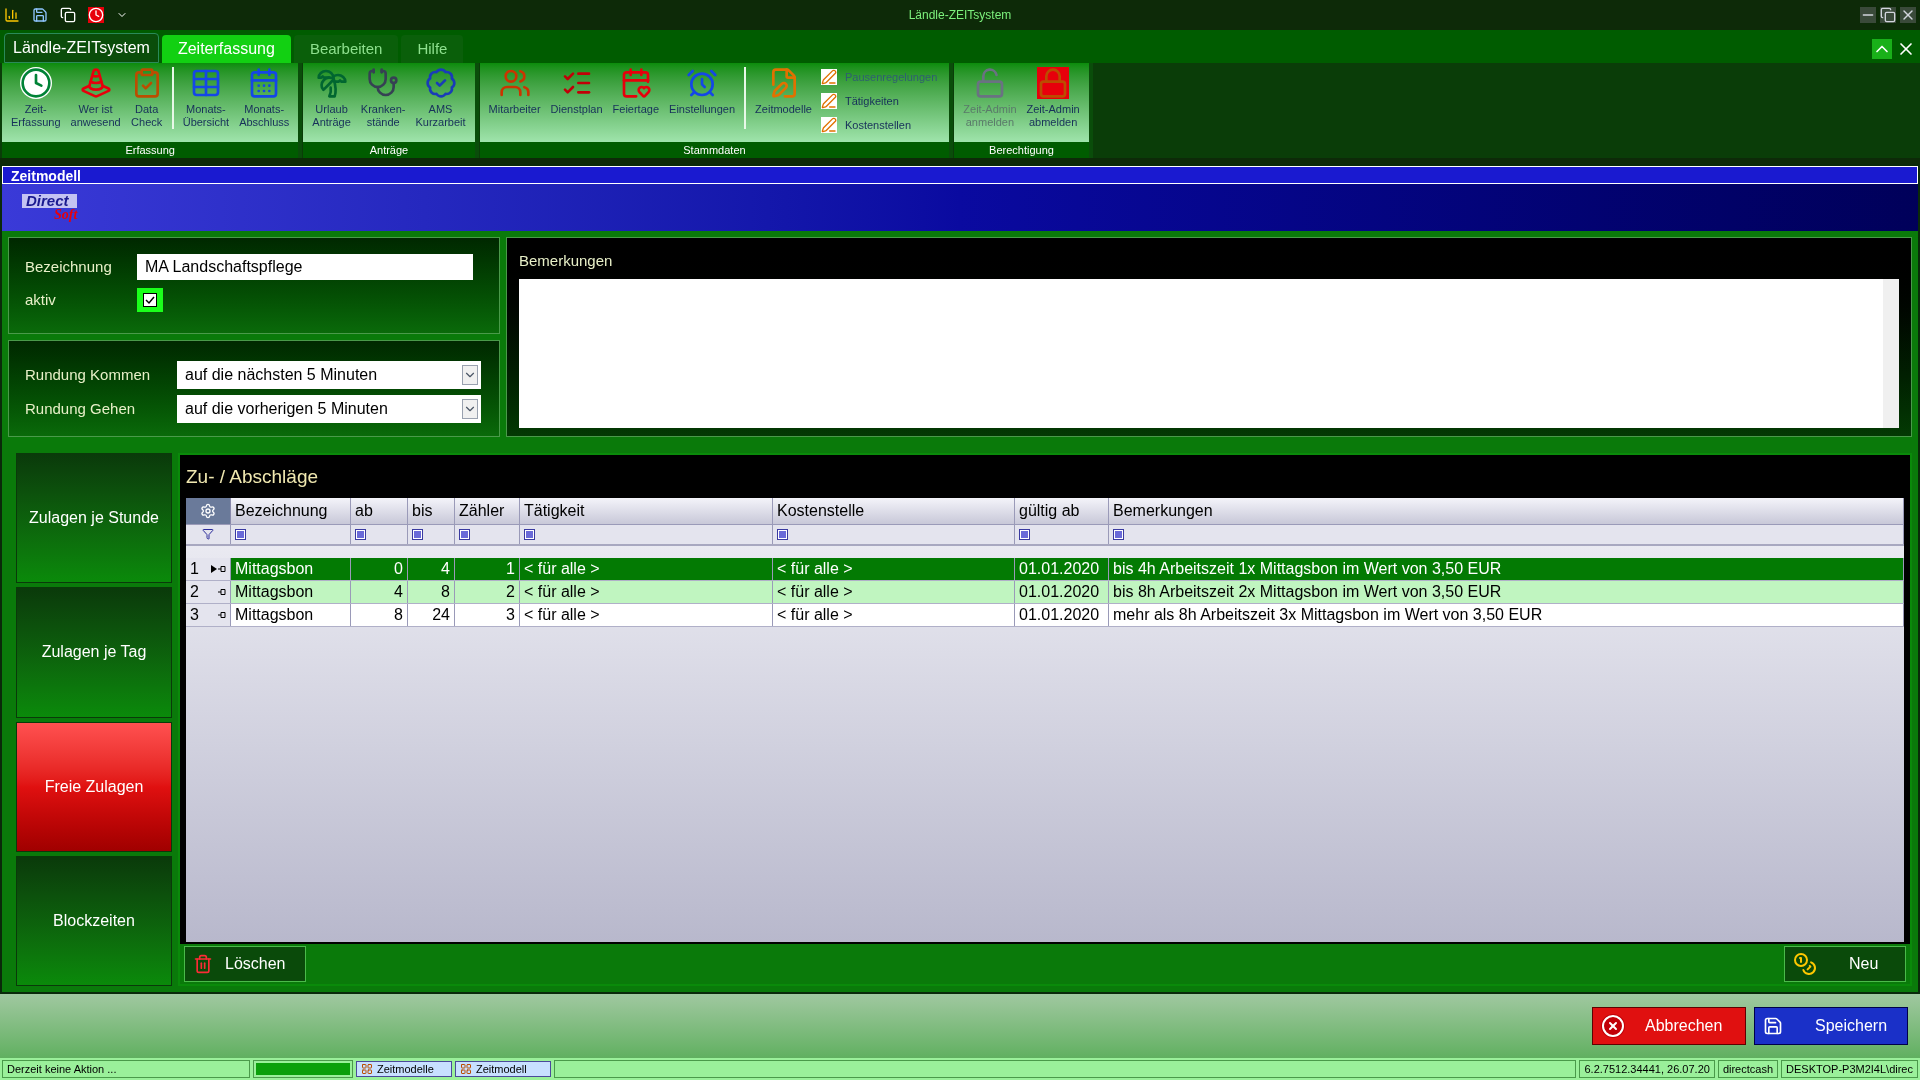 Image resolution: width=1920 pixels, height=1080 pixels. Describe the element at coordinates (1506, 591) in the screenshot. I see `table-cell: bis 8h Arbeitszeit 2x Mittagsbon im Wert von 3,50 EUR` at that location.